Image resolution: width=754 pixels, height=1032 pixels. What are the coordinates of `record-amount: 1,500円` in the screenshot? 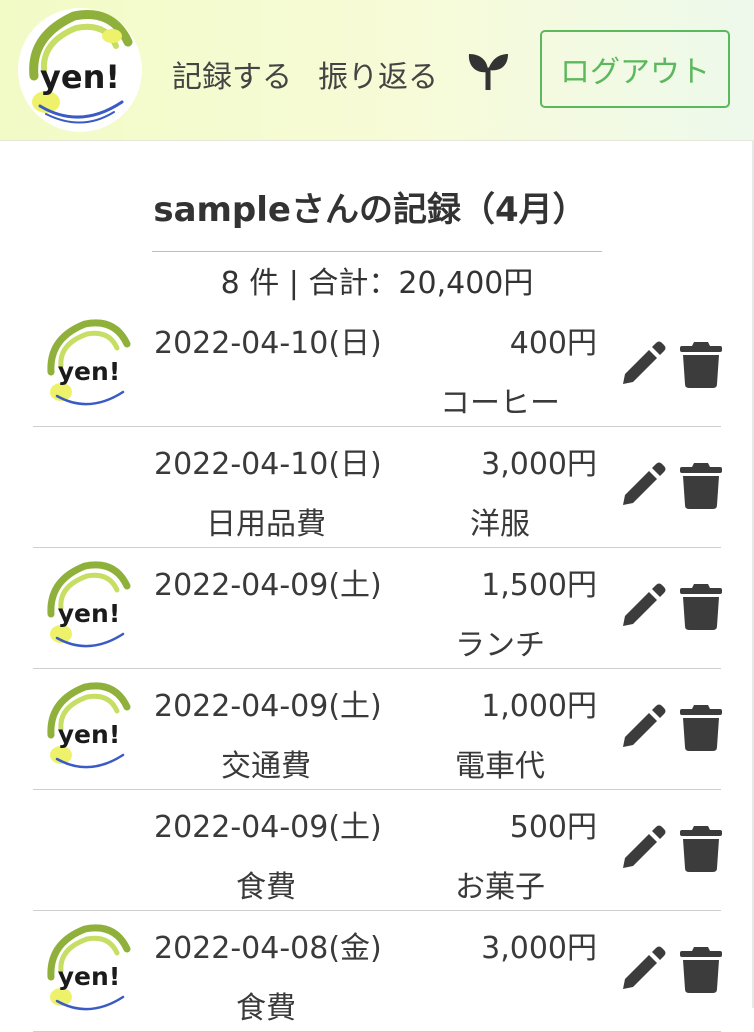 It's located at (539, 585).